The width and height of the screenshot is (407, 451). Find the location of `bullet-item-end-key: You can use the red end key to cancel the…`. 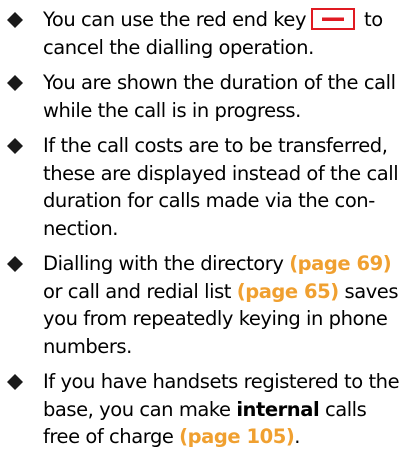

bullet-item-end-key: You can use the red end key to cancel the… is located at coordinates (202, 33).